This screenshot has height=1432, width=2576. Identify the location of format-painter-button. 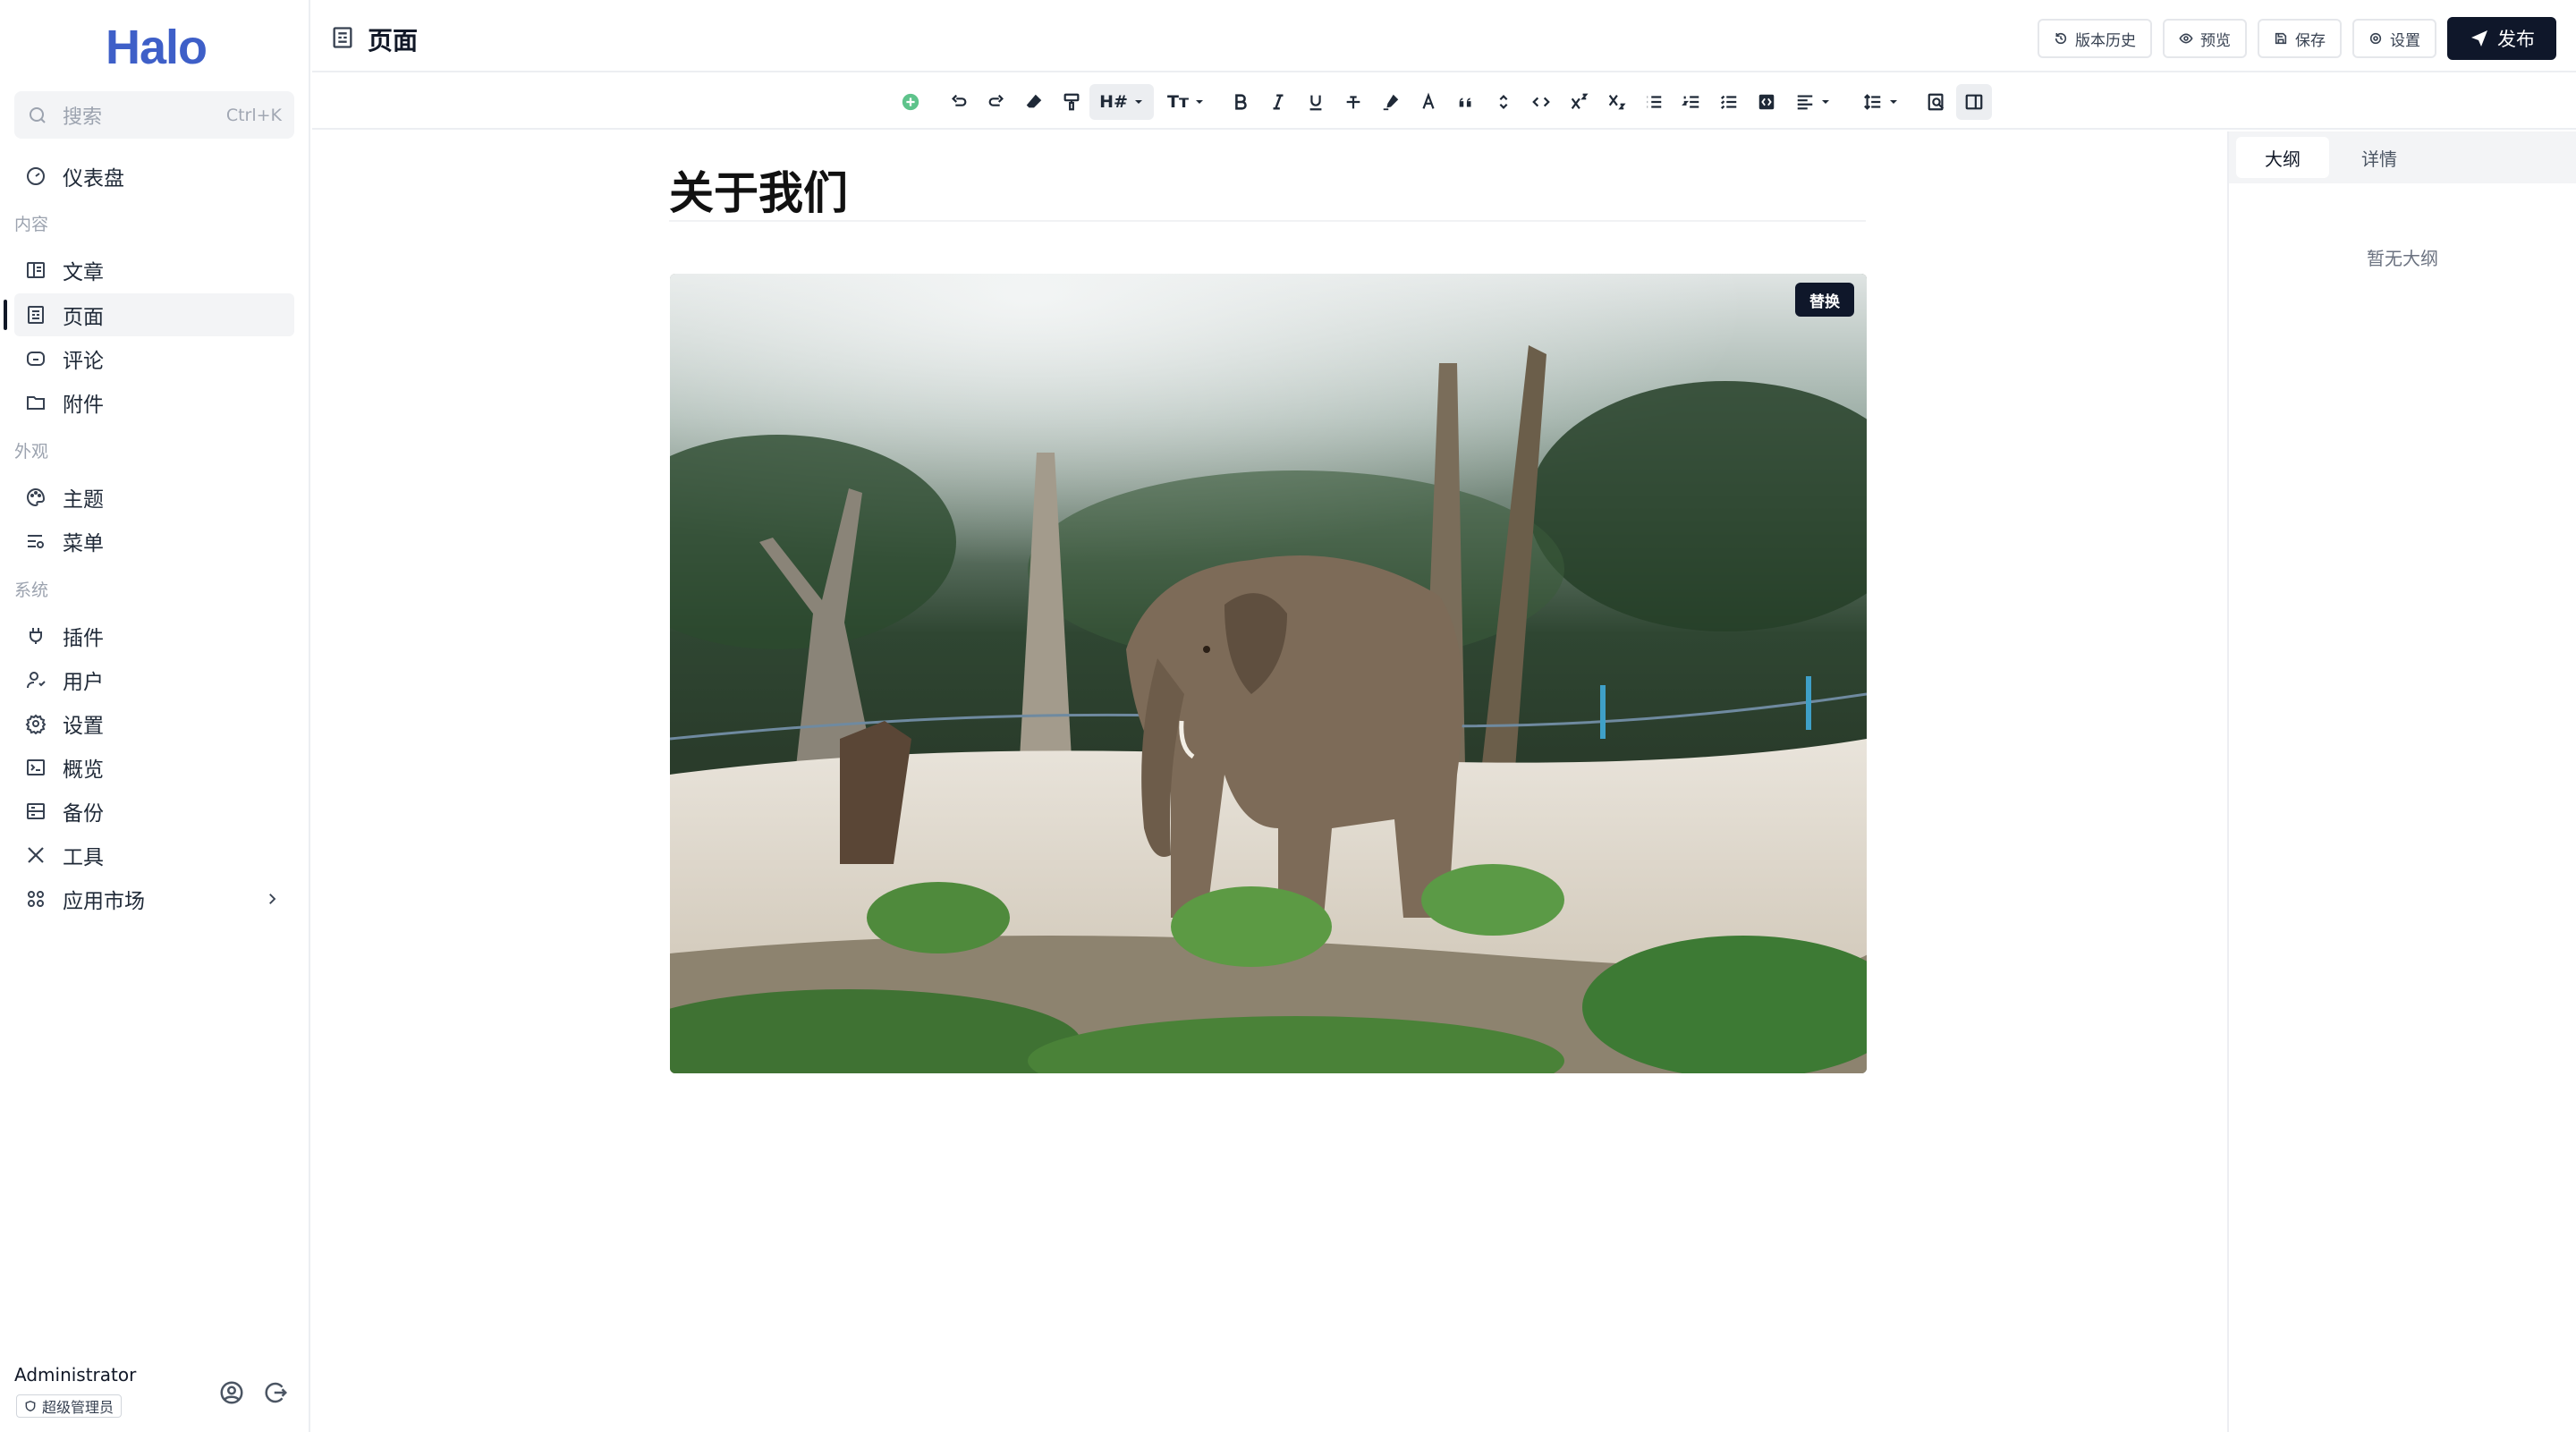
(1071, 102).